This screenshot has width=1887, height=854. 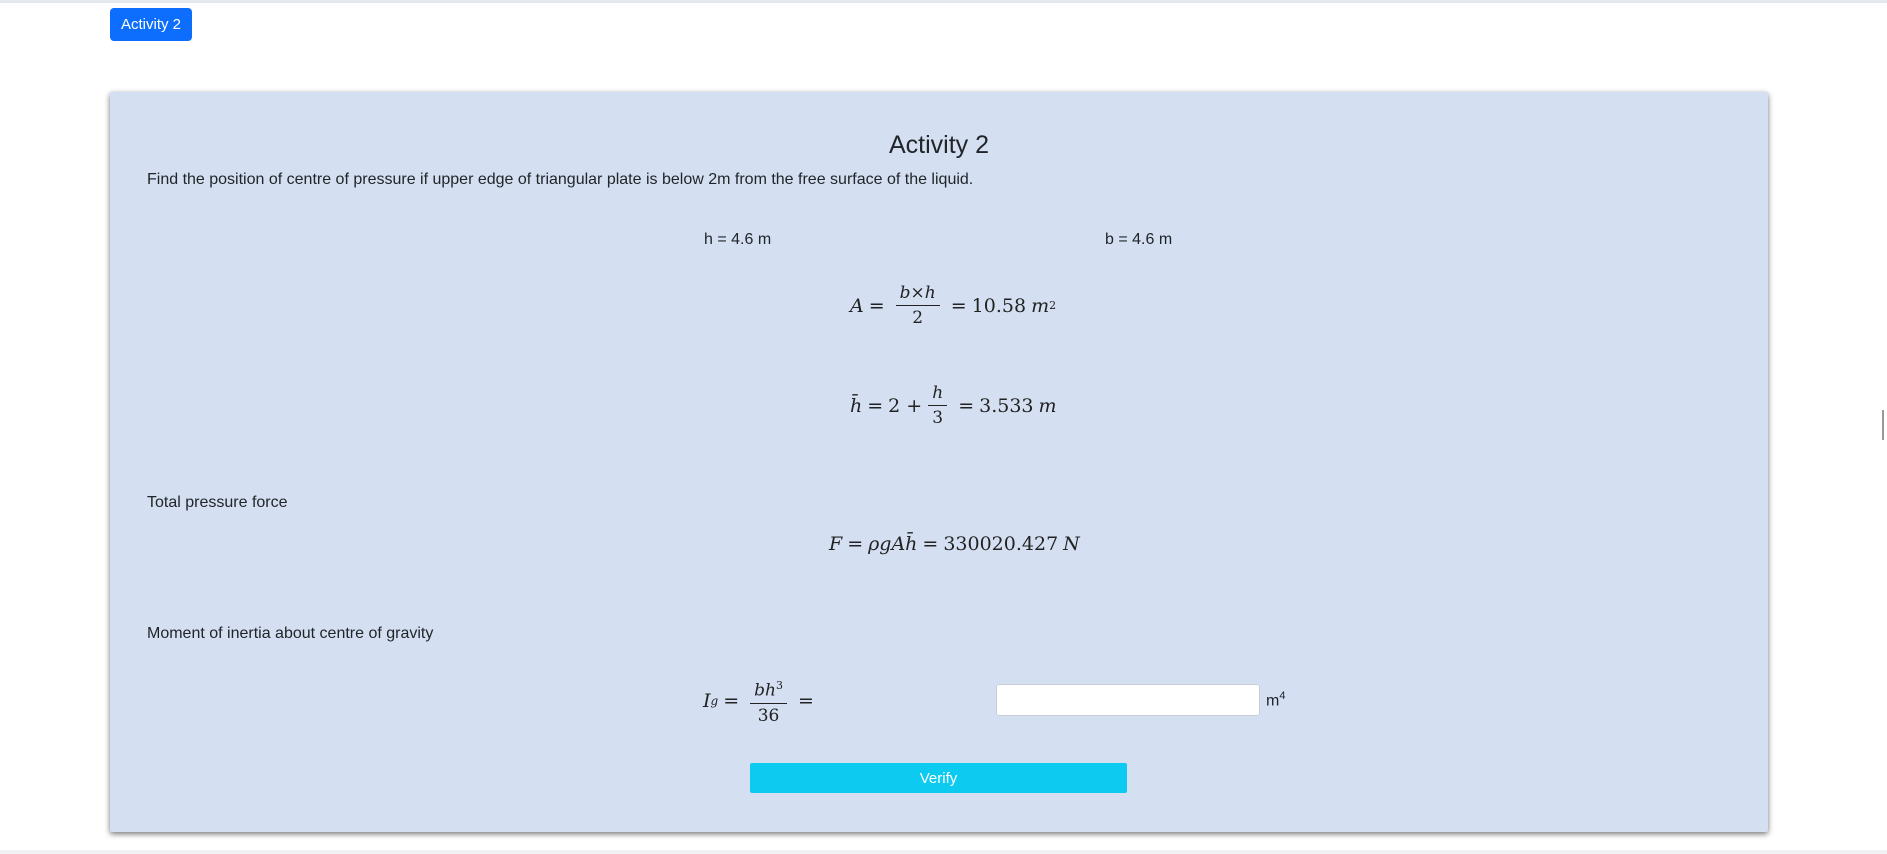 What do you see at coordinates (714, 700) in the screenshot?
I see `inertia-lhs-sub: g` at bounding box center [714, 700].